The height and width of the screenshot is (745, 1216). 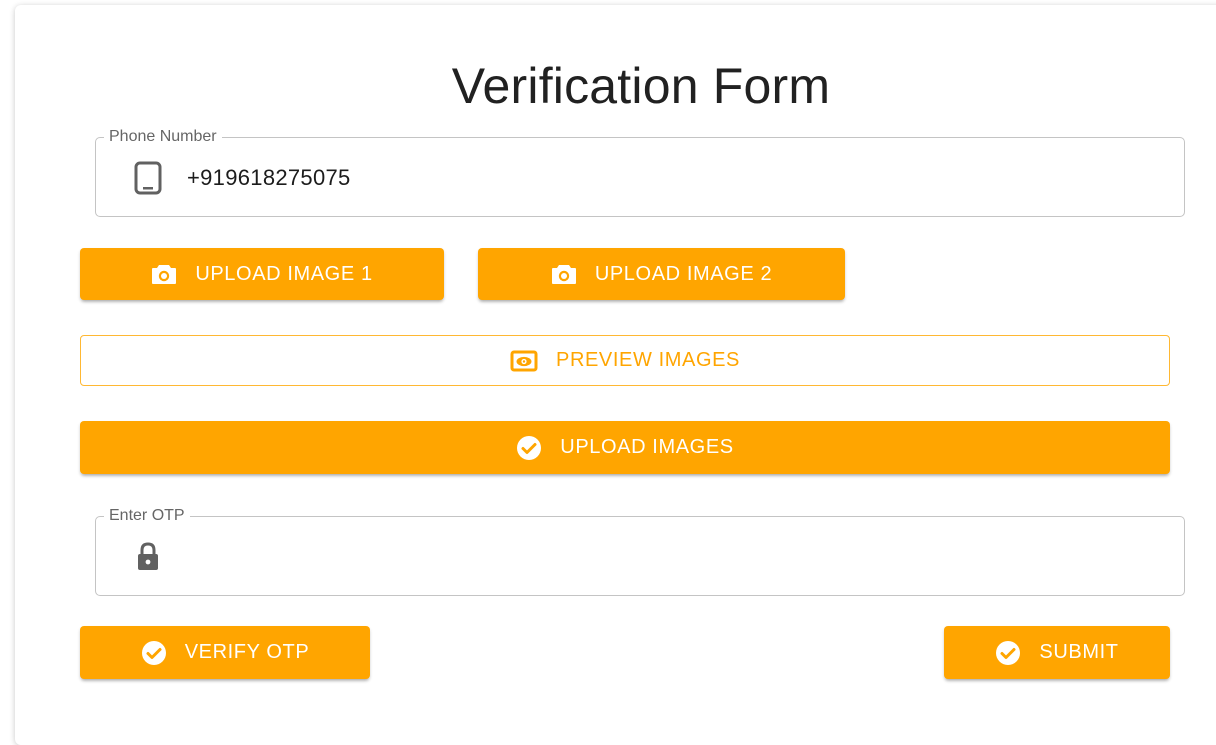 What do you see at coordinates (163, 136) in the screenshot?
I see `phone-number-label: Phone Number` at bounding box center [163, 136].